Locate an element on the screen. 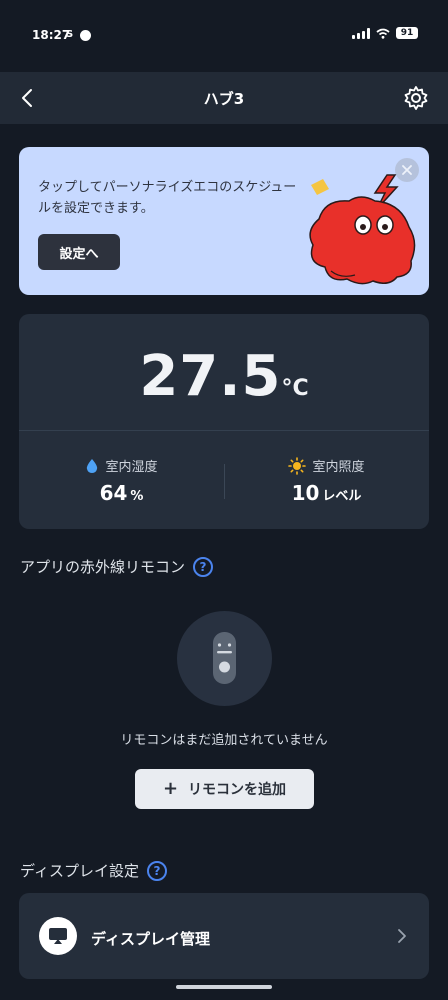 The height and width of the screenshot is (1000, 448). humidity-unit: % is located at coordinates (137, 496).